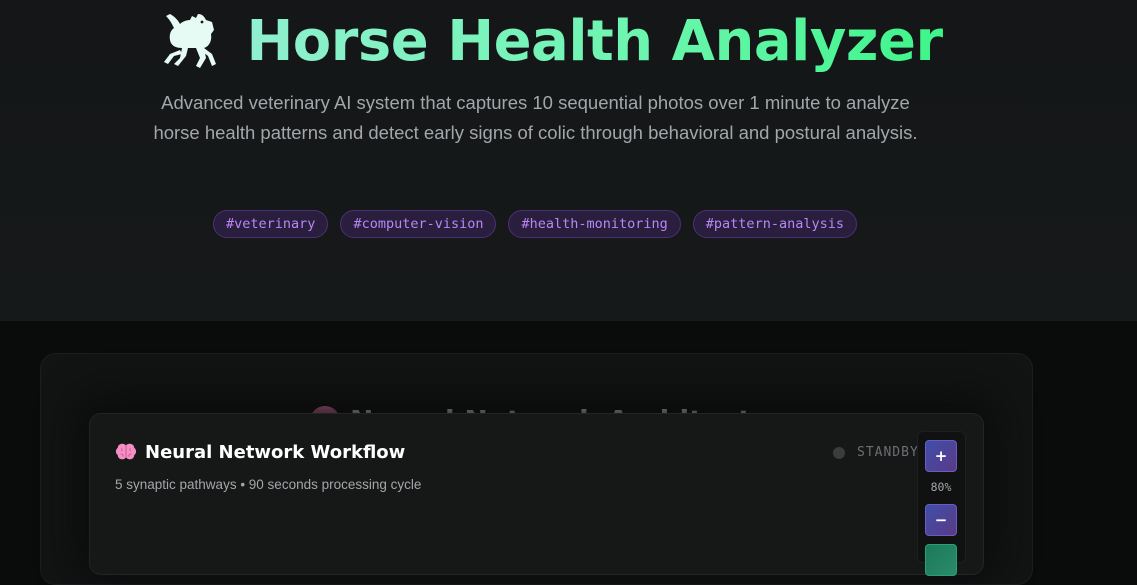  What do you see at coordinates (418, 224) in the screenshot?
I see `tag-computer-vision: #computer-vision` at bounding box center [418, 224].